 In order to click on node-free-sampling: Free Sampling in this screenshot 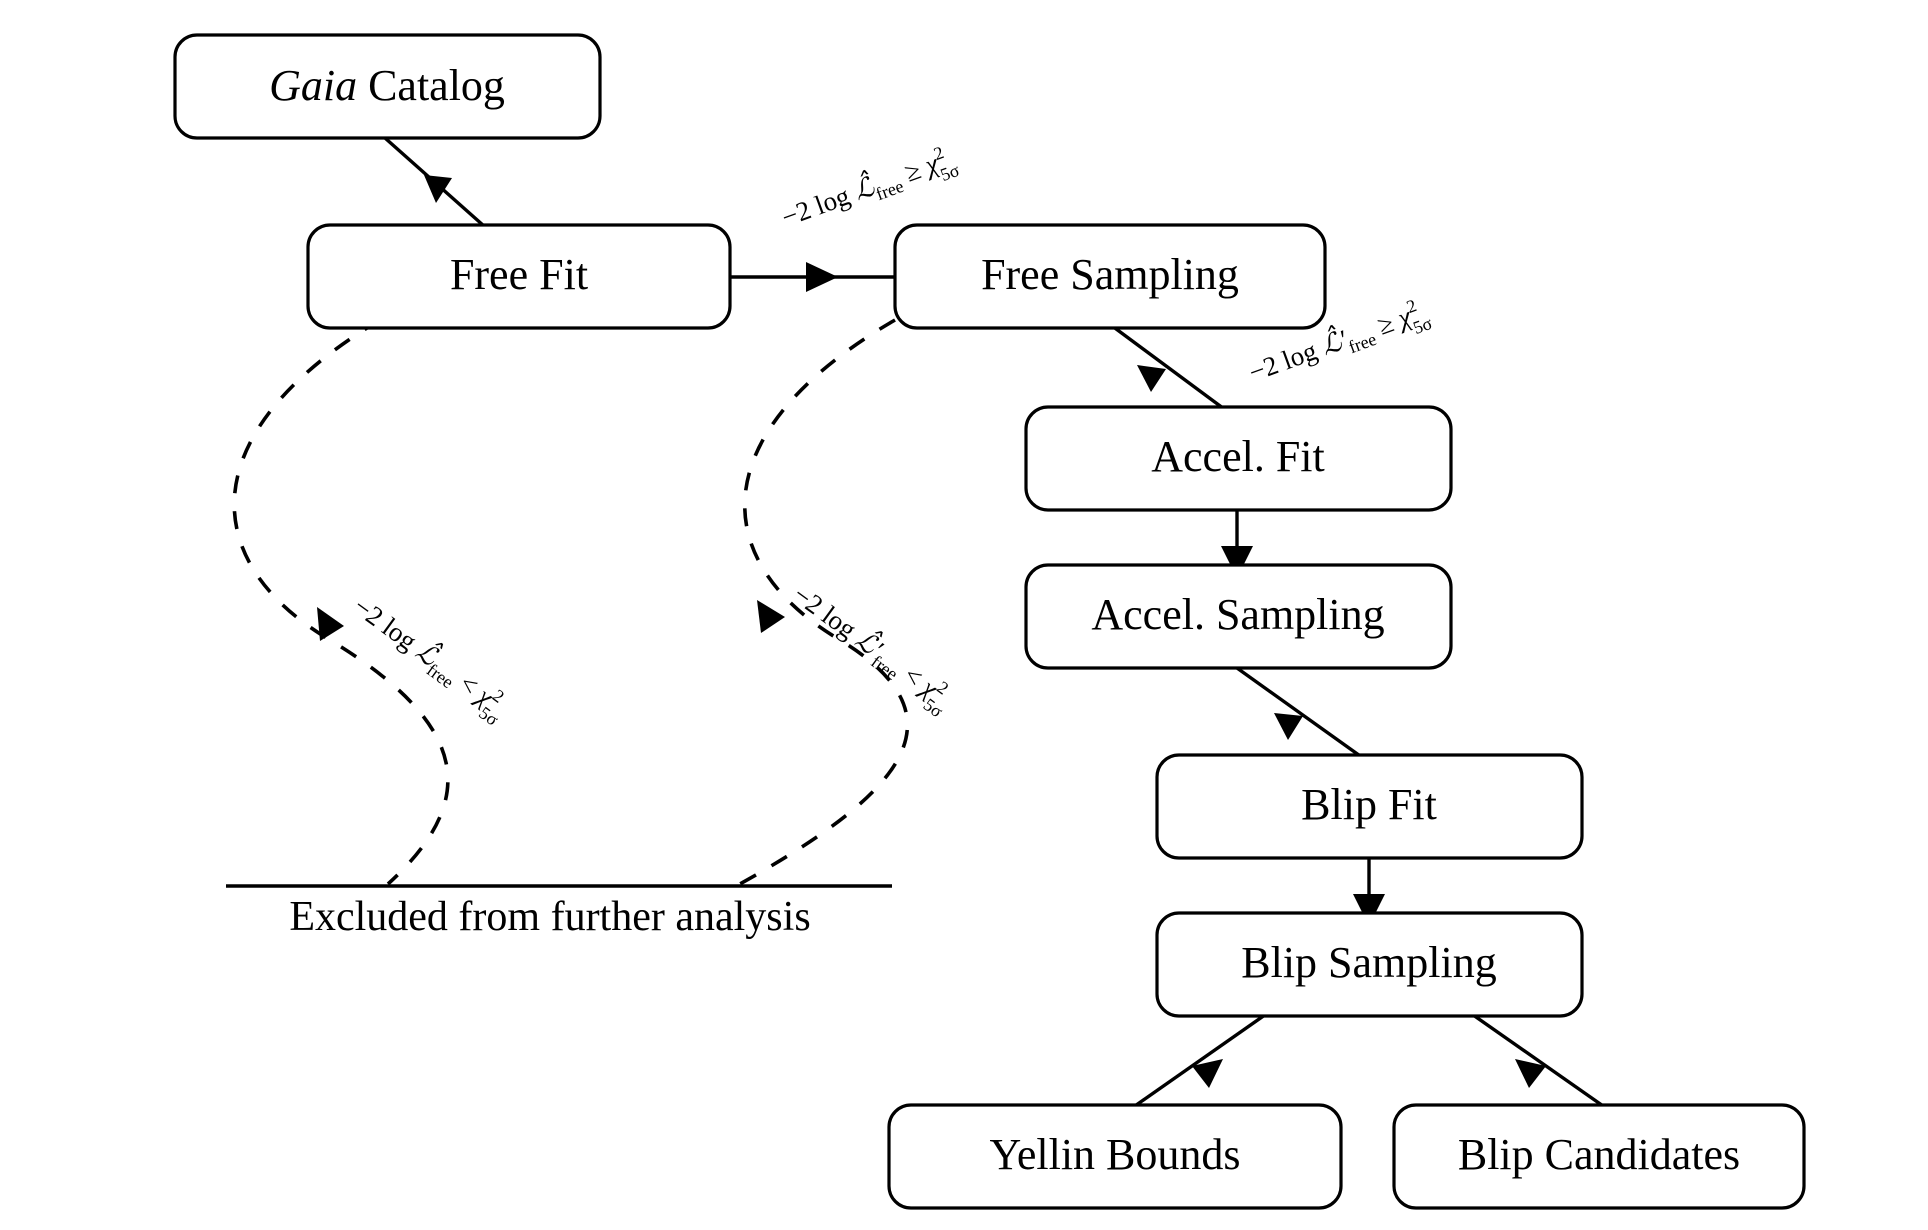, I will do `click(1110, 276)`.